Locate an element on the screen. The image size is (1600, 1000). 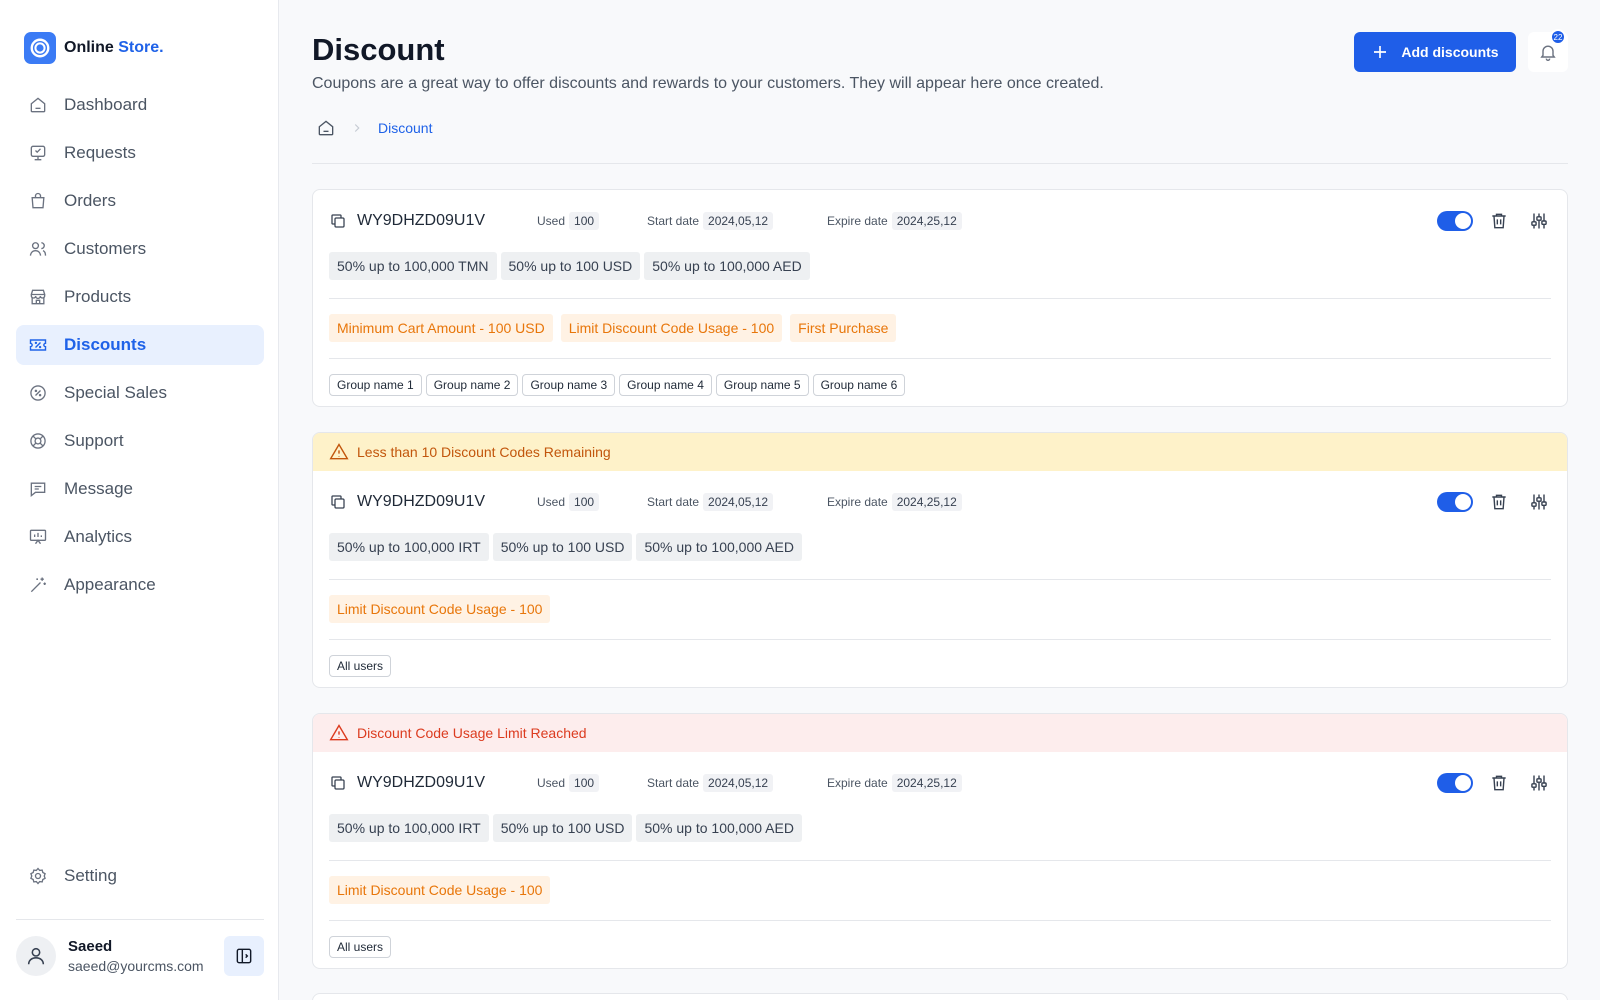
sidebar-toggle-icon is located at coordinates (244, 956).